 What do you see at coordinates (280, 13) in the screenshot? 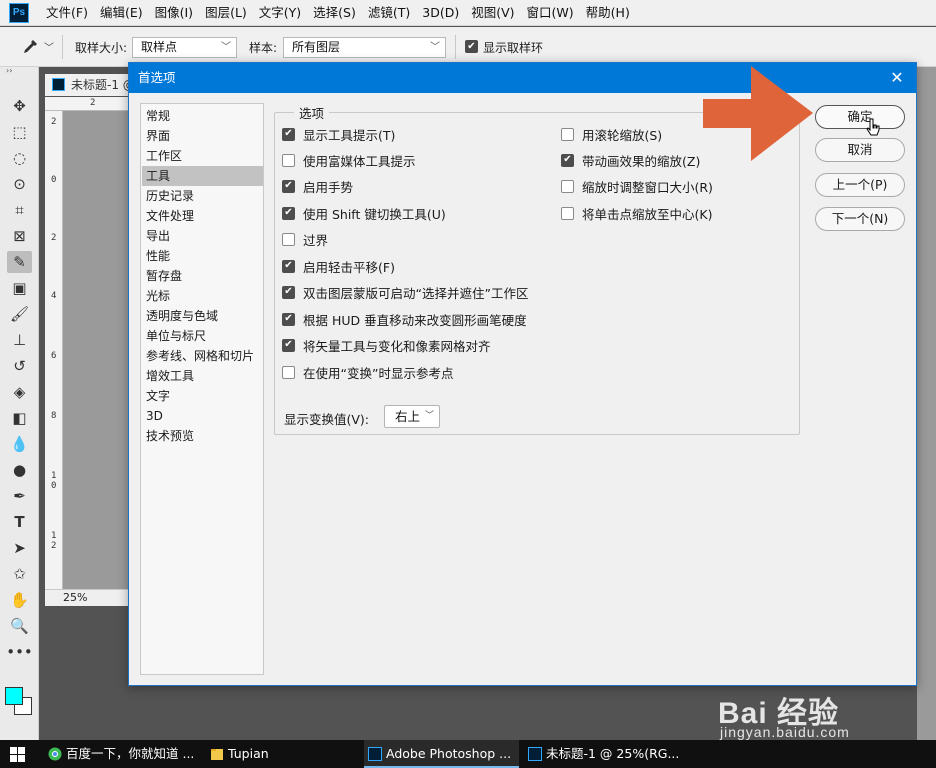
I see `menu-type: 文字(Y)` at bounding box center [280, 13].